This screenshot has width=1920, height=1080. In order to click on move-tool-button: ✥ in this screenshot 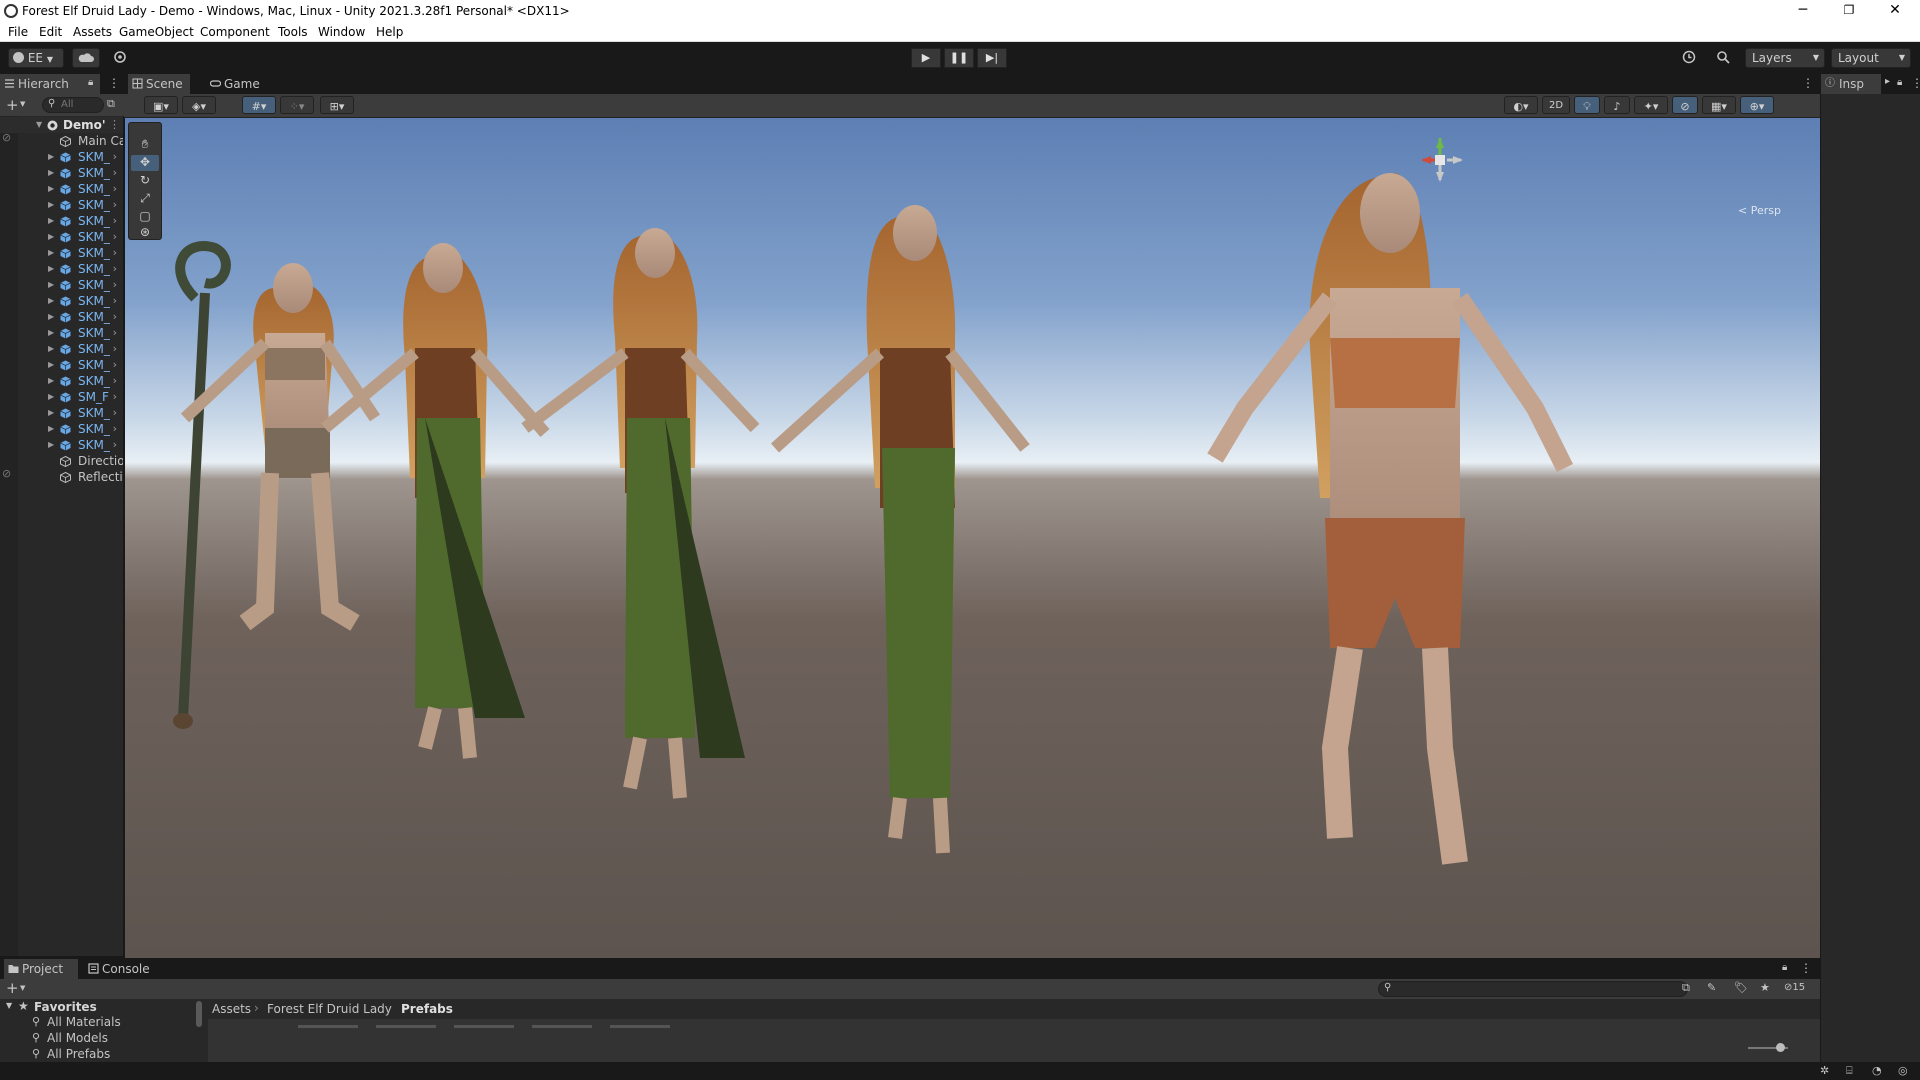, I will do `click(145, 163)`.